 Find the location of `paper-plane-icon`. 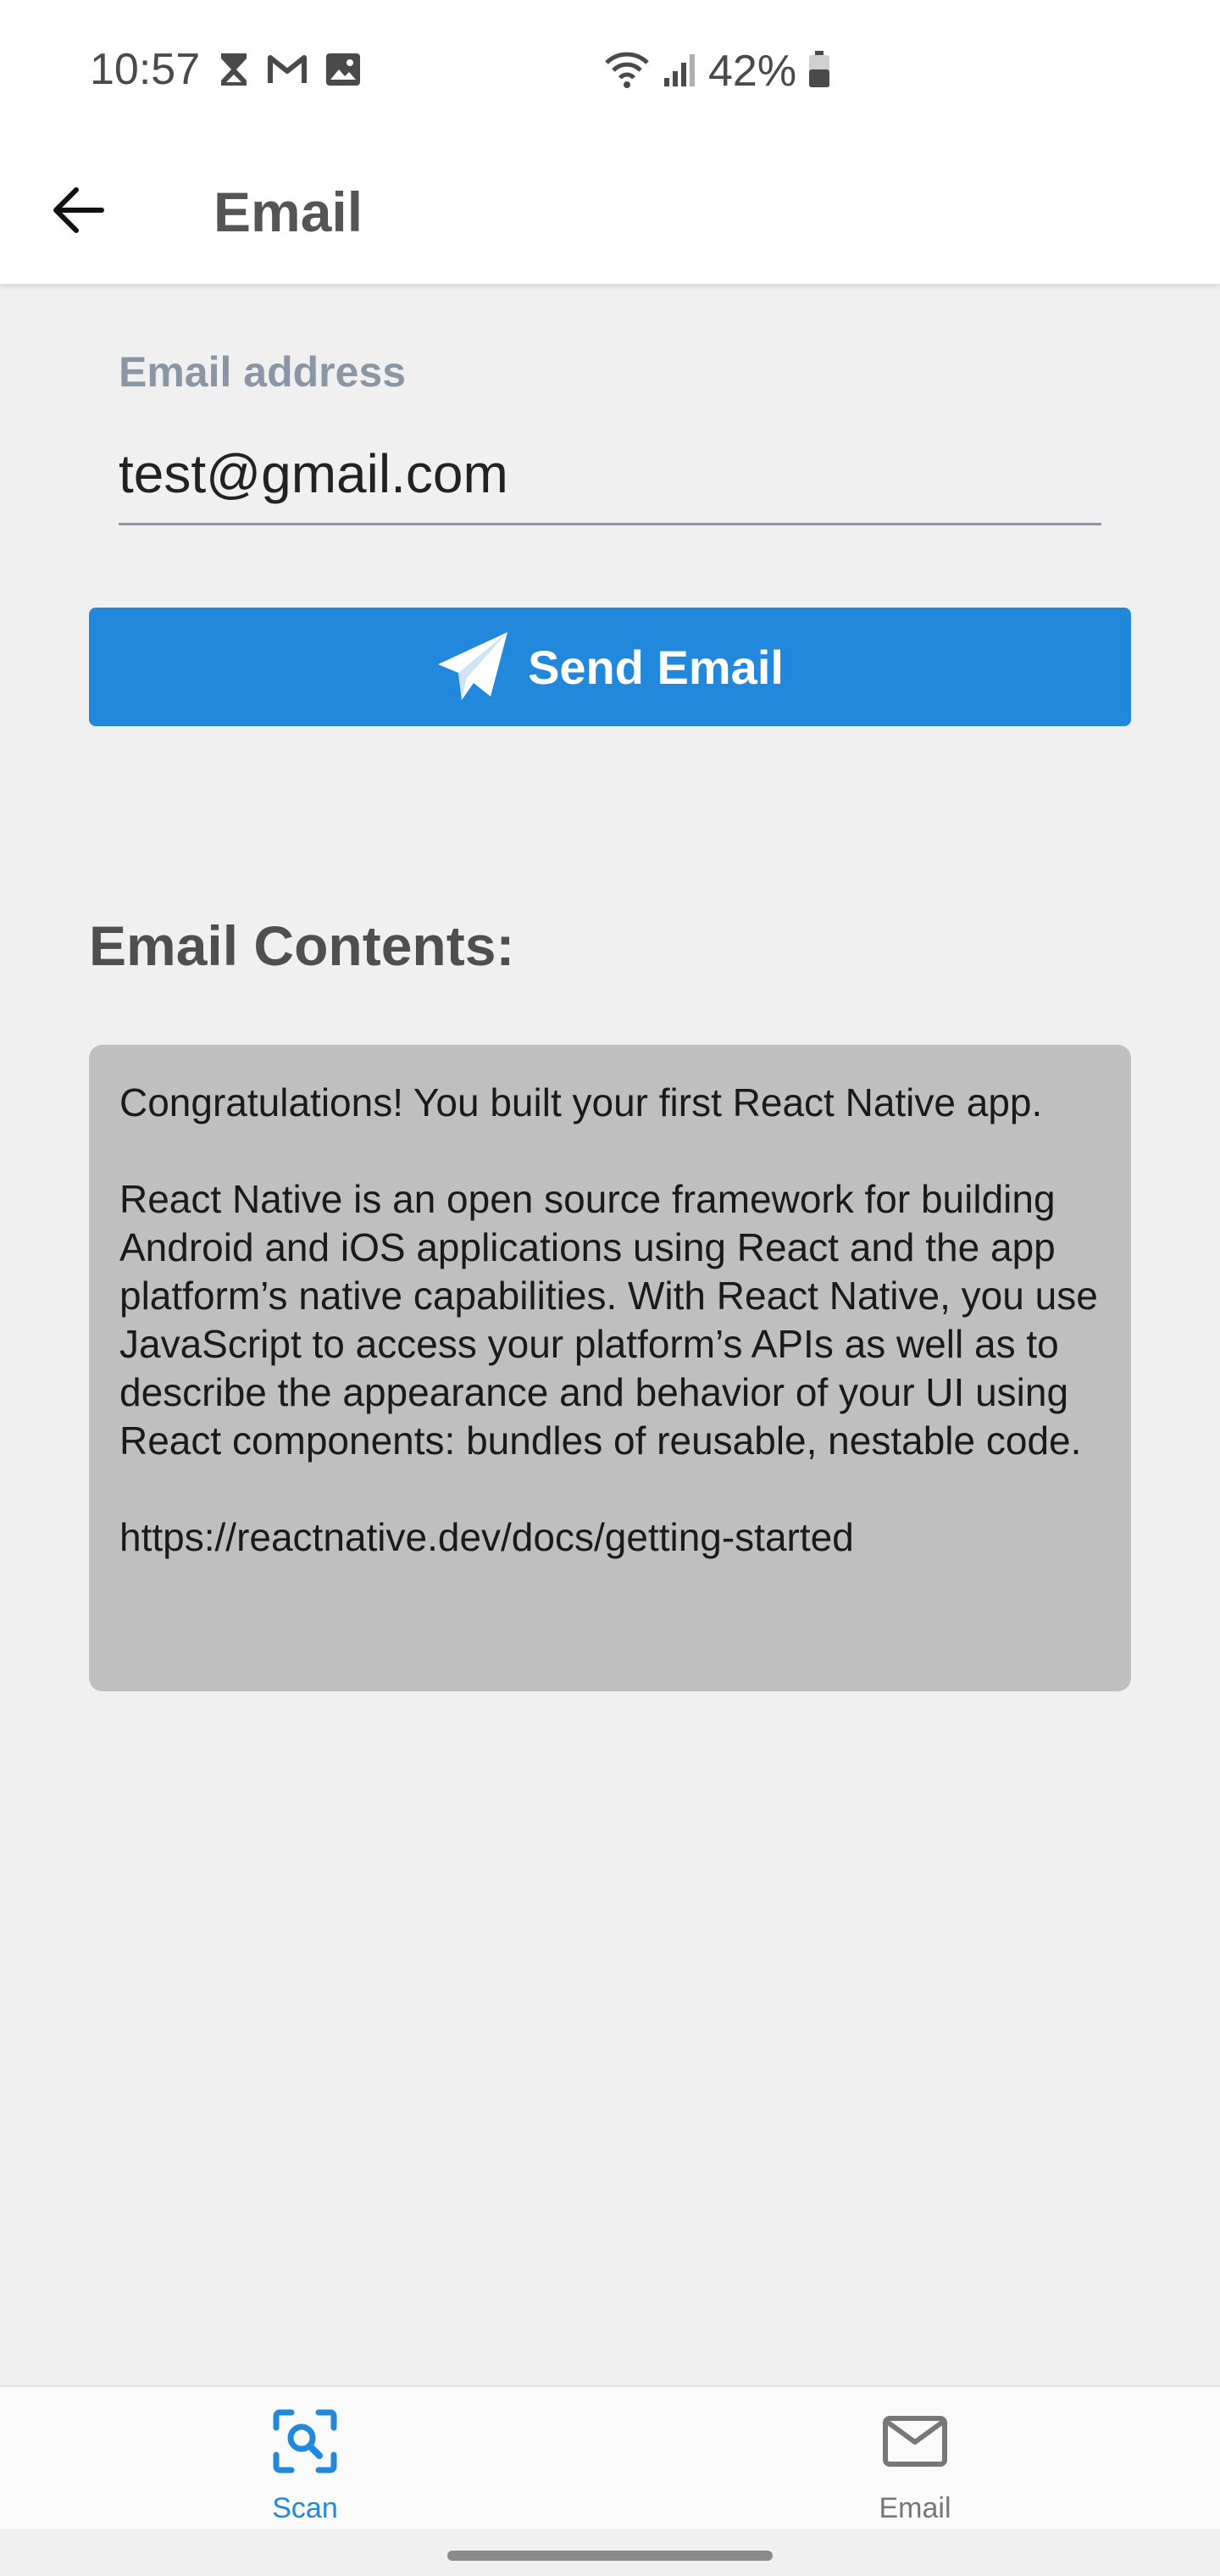

paper-plane-icon is located at coordinates (472, 667).